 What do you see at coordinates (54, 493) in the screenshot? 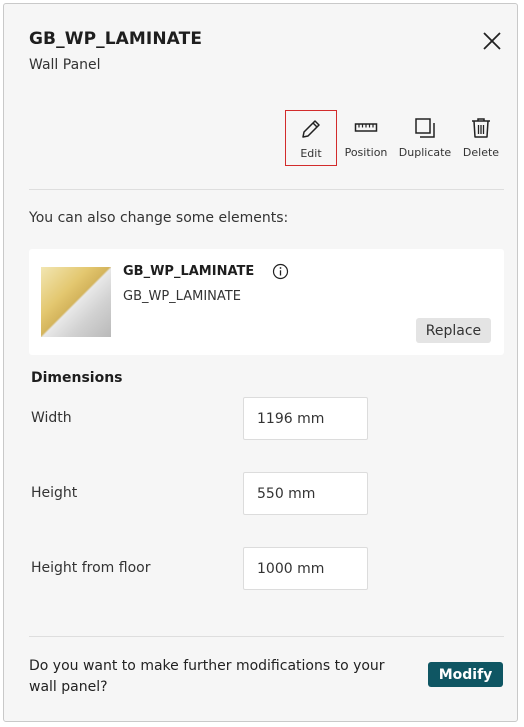
I see `height-label: Height` at bounding box center [54, 493].